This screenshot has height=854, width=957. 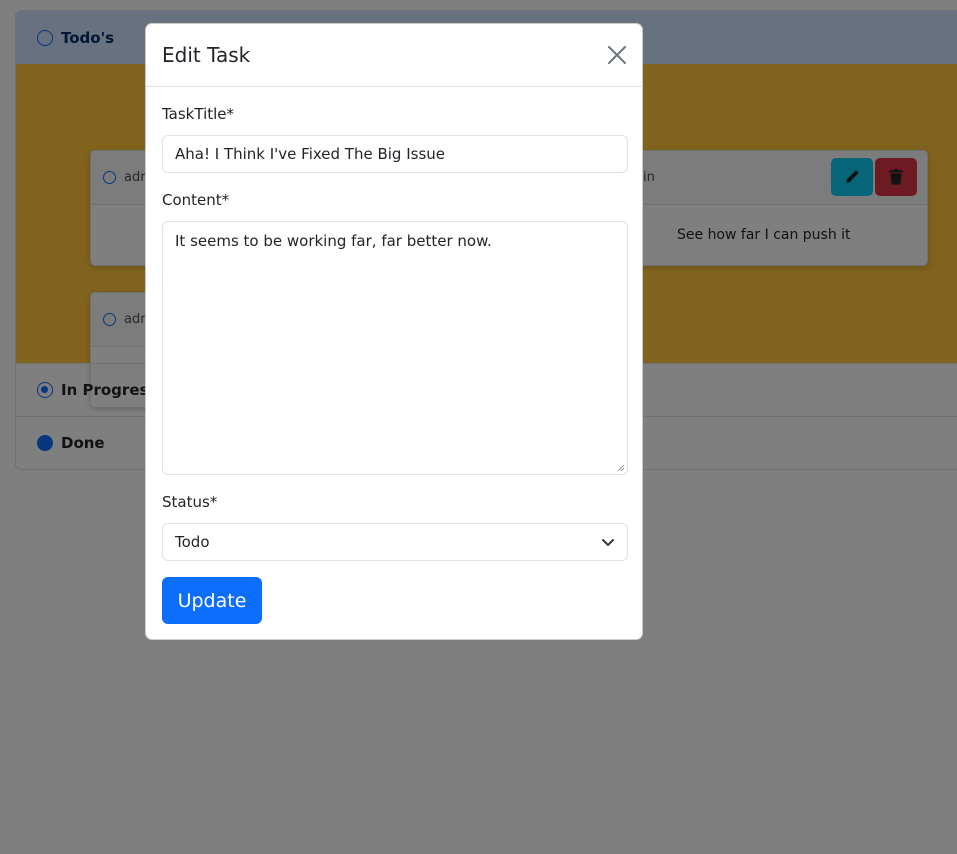 What do you see at coordinates (394, 55) in the screenshot?
I see `modal-header: Edit Task` at bounding box center [394, 55].